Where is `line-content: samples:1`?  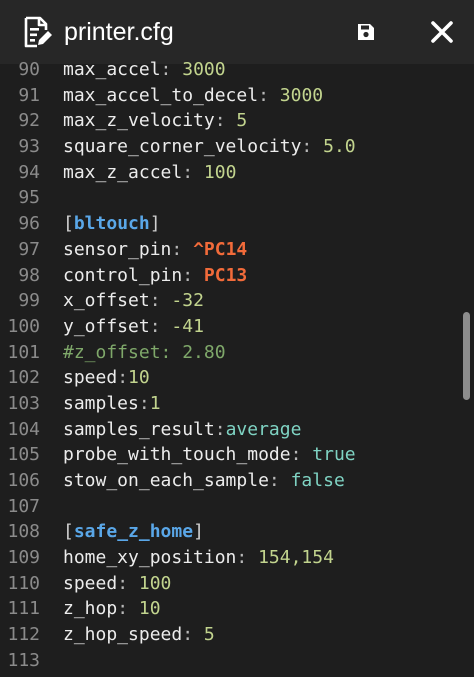 line-content: samples:1 is located at coordinates (112, 404).